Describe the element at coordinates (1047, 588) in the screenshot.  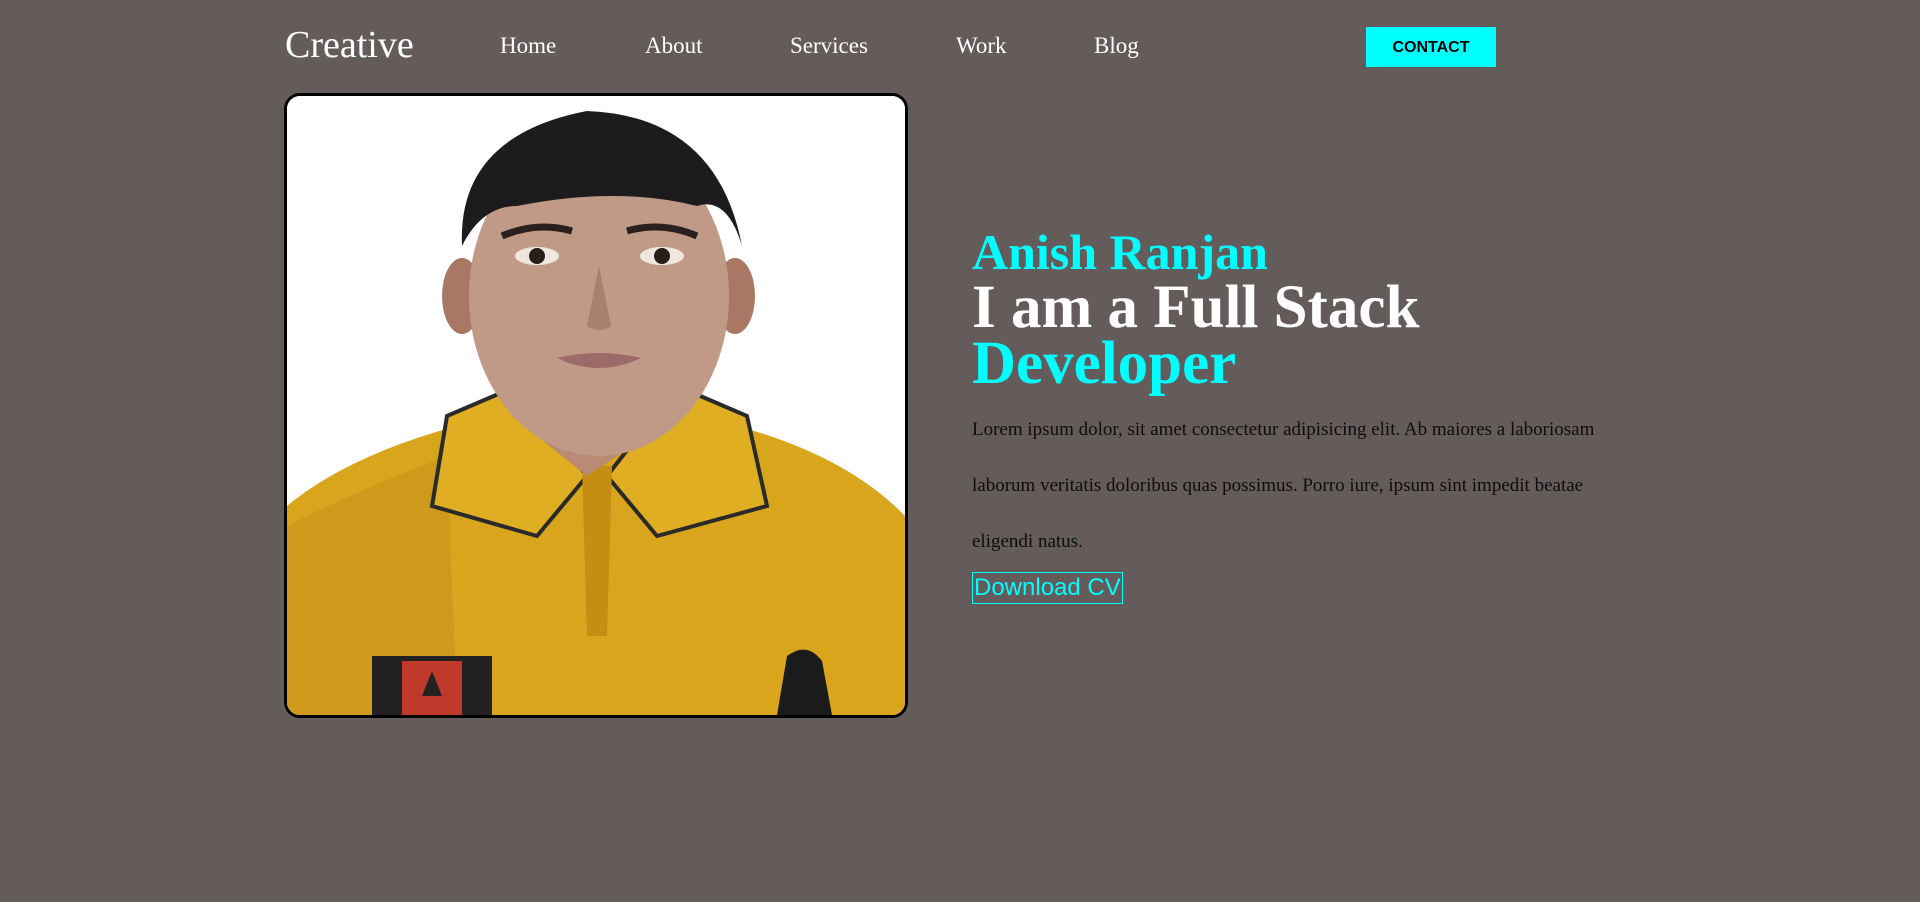
I see `download-cv-button: Download CV` at that location.